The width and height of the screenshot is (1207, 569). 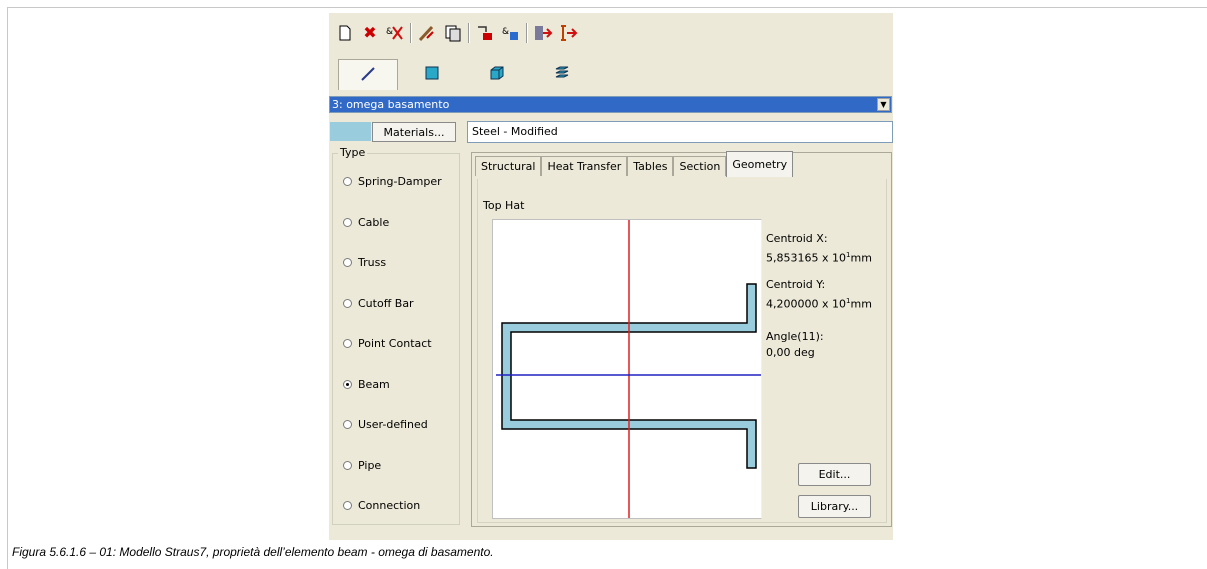 What do you see at coordinates (790, 352) in the screenshot?
I see `angle-value: 0,00 deg` at bounding box center [790, 352].